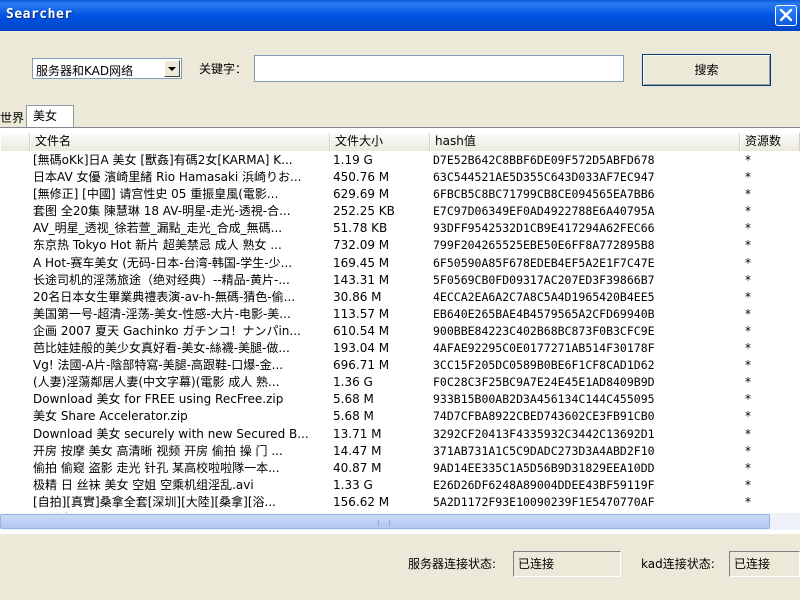  I want to click on search-button: 搜索, so click(706, 70).